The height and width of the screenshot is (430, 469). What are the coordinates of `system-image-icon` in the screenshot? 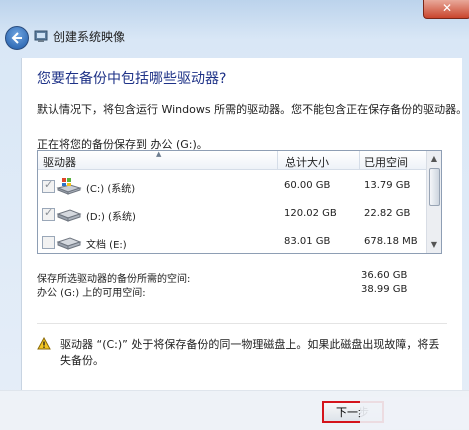 It's located at (41, 36).